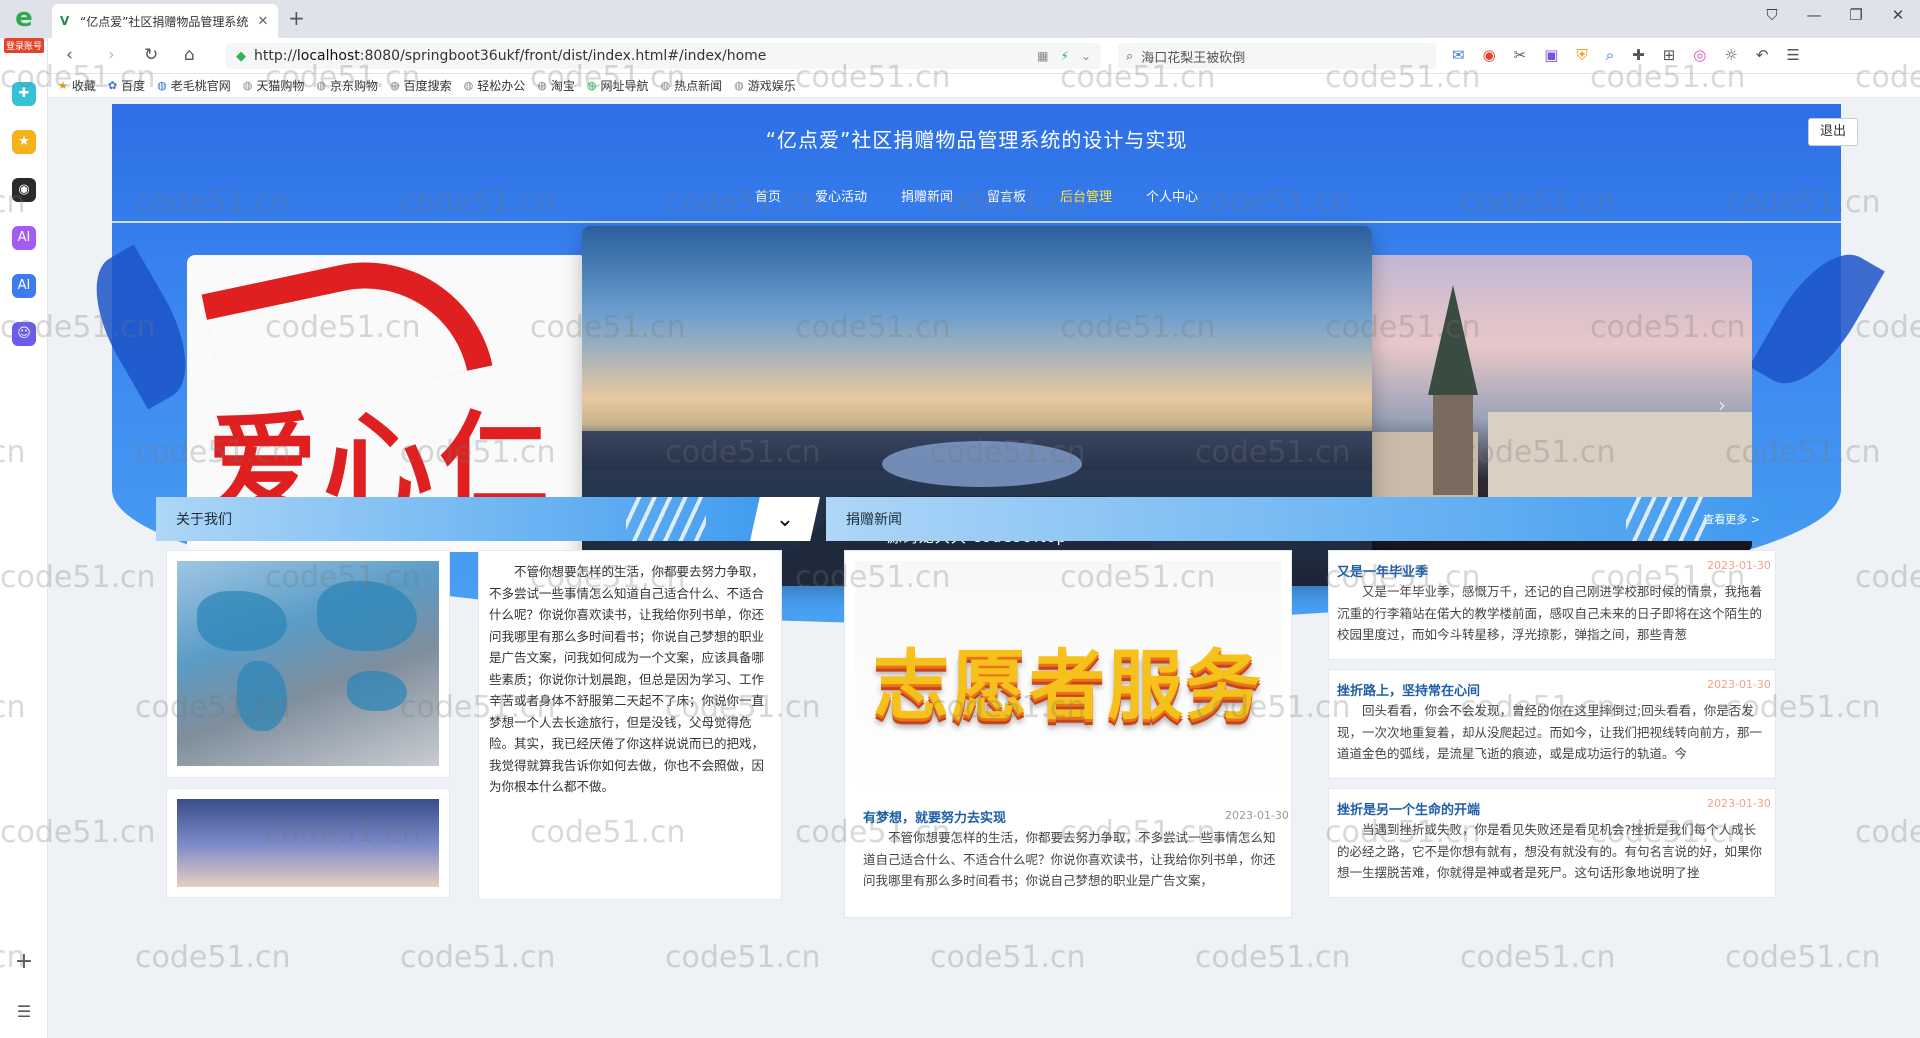 The width and height of the screenshot is (1920, 1038). Describe the element at coordinates (495, 85) in the screenshot. I see `bookmark-item: ◍ 轻松办公` at that location.